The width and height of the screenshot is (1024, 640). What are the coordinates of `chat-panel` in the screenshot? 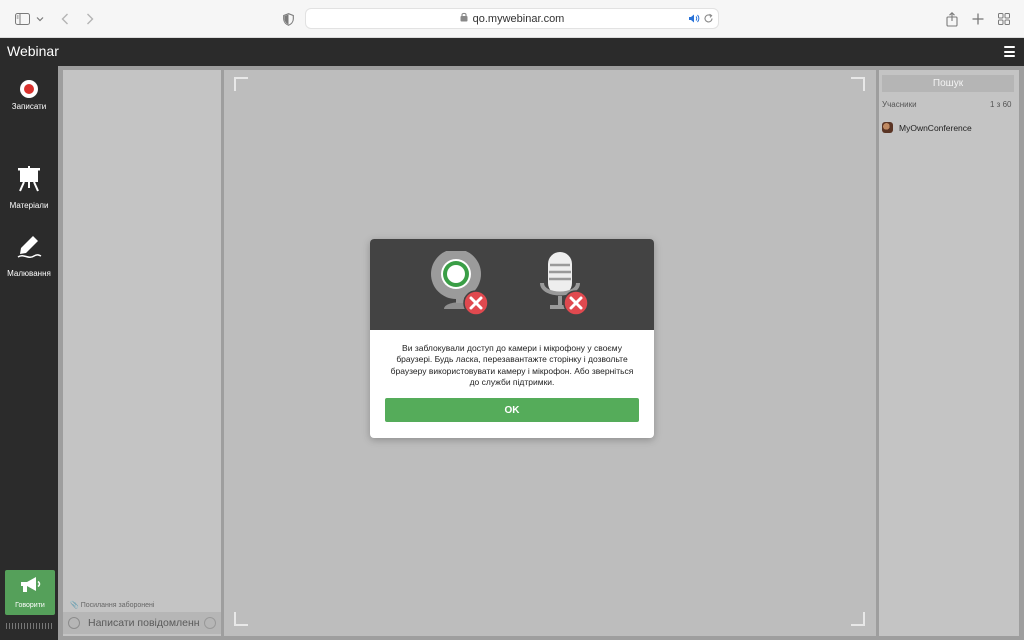 It's located at (142, 353).